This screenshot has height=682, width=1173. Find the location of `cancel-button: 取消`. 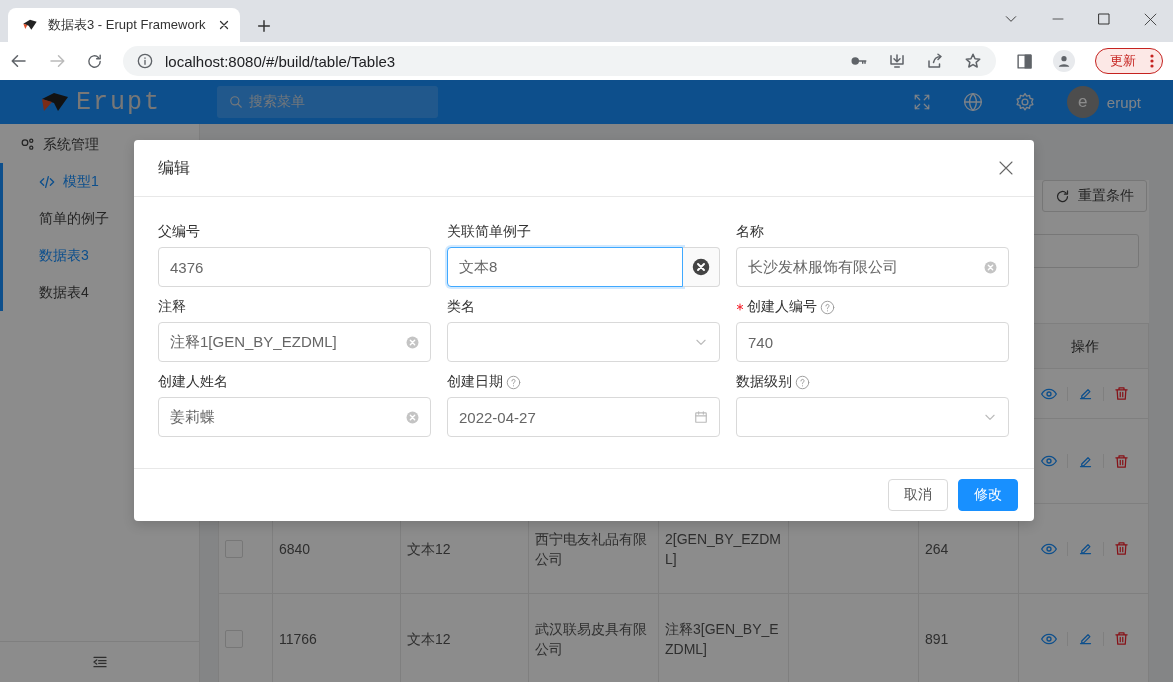

cancel-button: 取消 is located at coordinates (918, 495).